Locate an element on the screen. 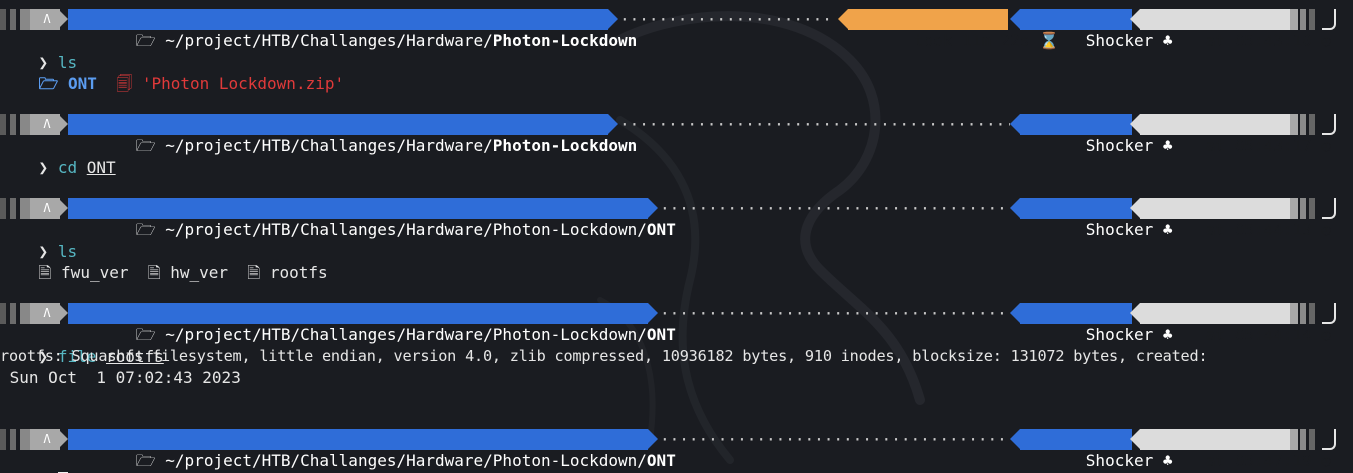 The image size is (1353, 473). prompt-chevron: ❯ is located at coordinates (43, 167).